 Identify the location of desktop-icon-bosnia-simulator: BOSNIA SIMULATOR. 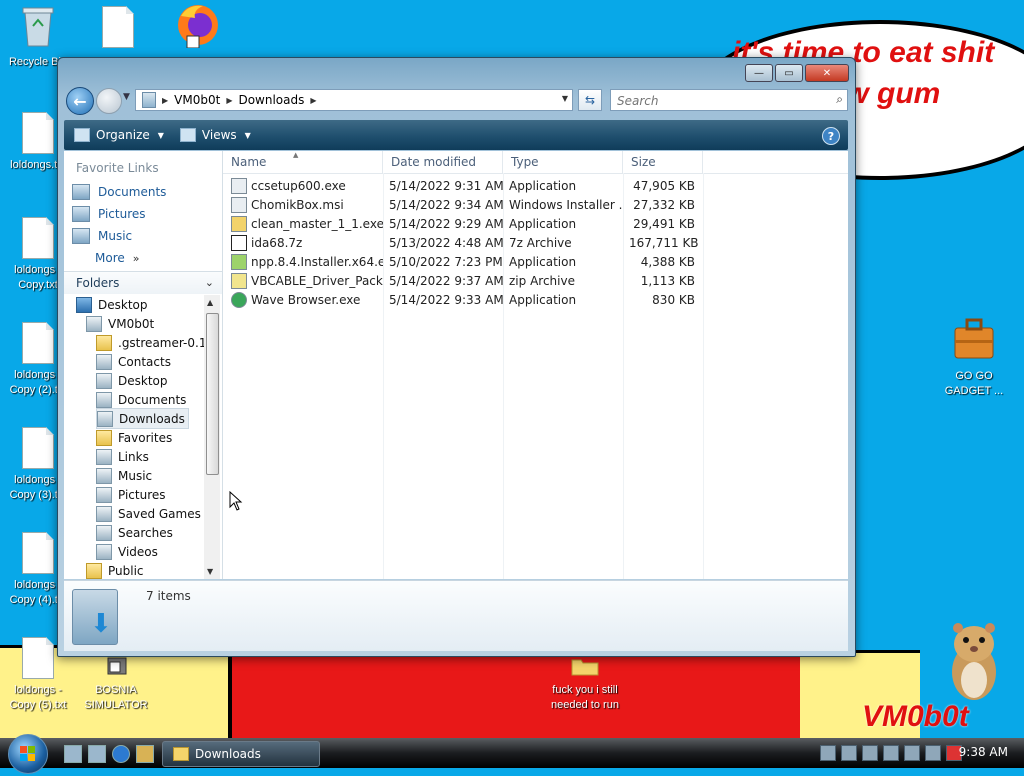
(116, 684).